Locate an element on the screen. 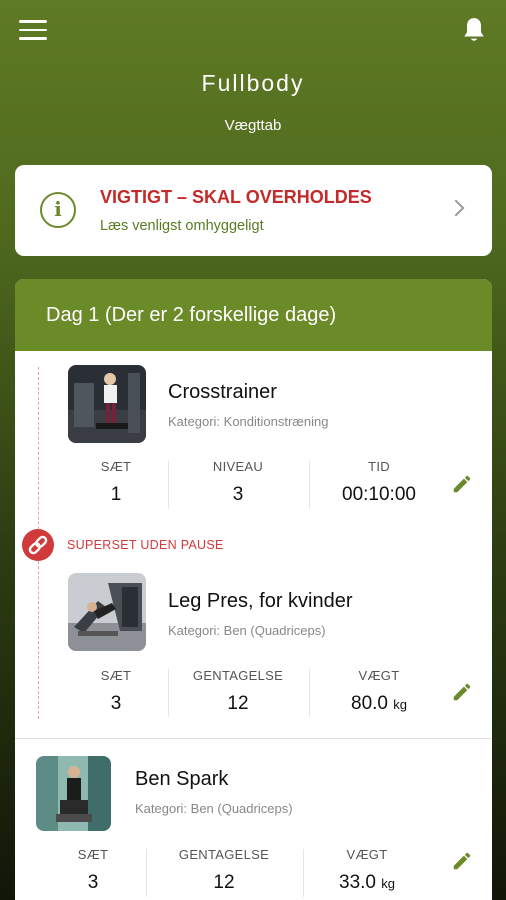 This screenshot has width=506, height=900. day-header: Dag 1 (Der er 2 forskellige dage) is located at coordinates (253, 315).